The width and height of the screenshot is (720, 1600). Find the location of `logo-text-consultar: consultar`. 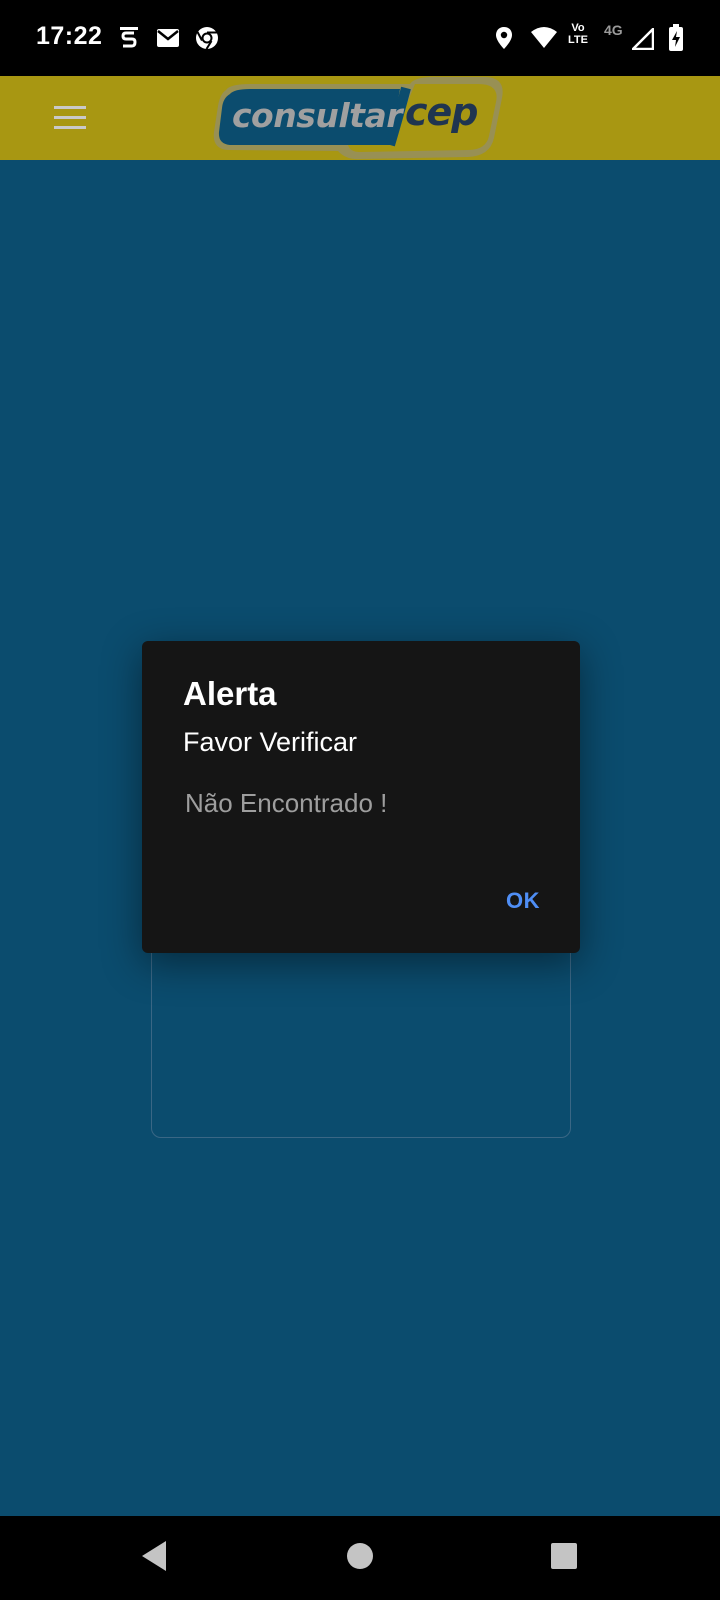

logo-text-consultar: consultar is located at coordinates (317, 115).